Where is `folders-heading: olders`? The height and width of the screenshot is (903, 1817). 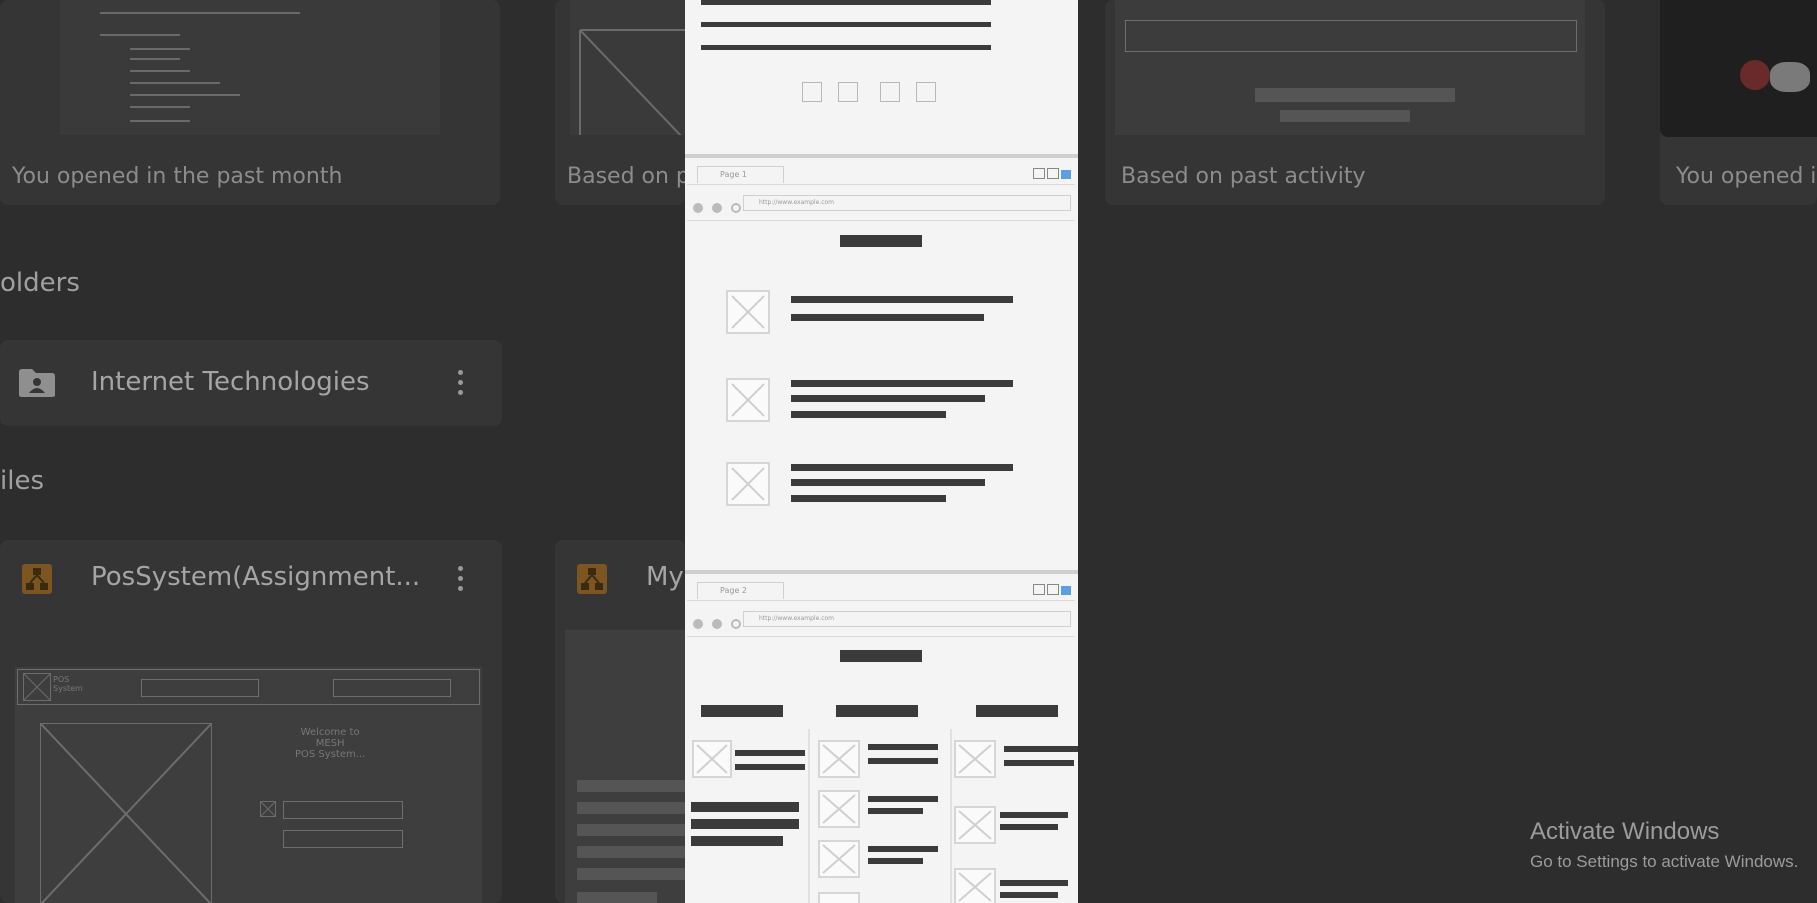
folders-heading: olders is located at coordinates (40, 283).